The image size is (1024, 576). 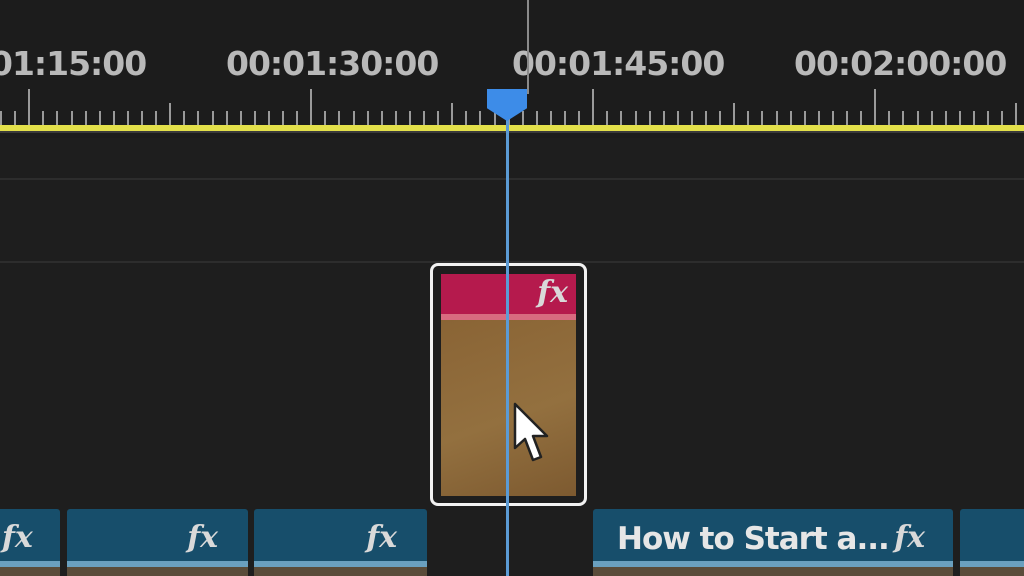 What do you see at coordinates (512, 132) in the screenshot?
I see `ruler-divider` at bounding box center [512, 132].